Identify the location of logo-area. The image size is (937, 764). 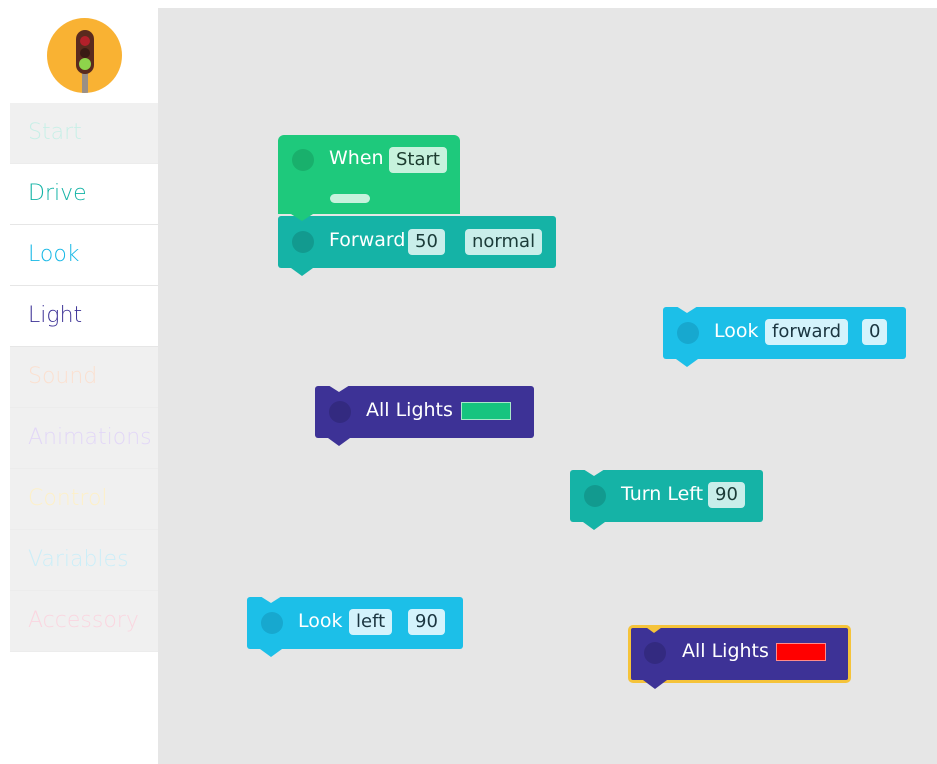
(84, 55).